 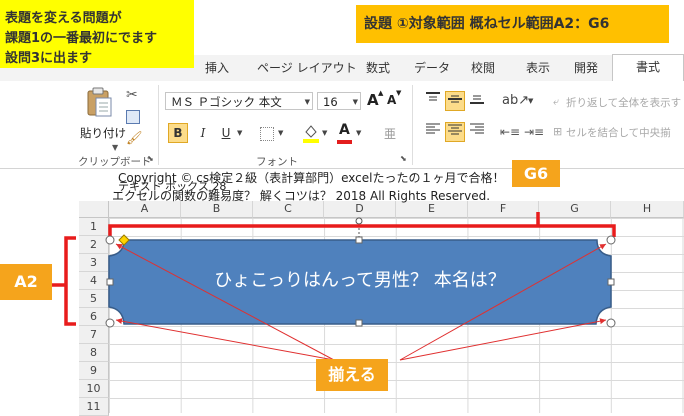 What do you see at coordinates (352, 375) in the screenshot?
I see `align-label: 揃える` at bounding box center [352, 375].